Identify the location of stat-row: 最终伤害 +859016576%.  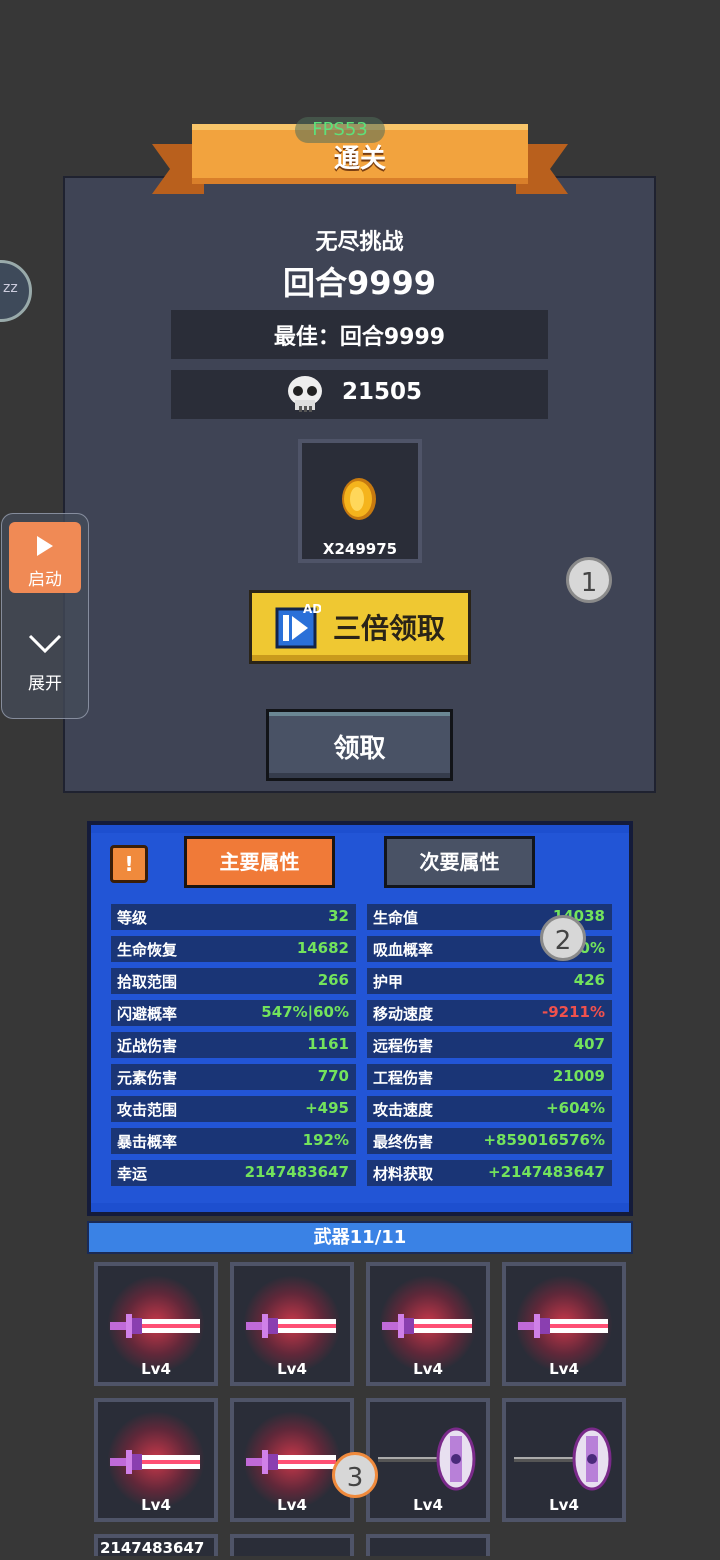
(489, 1141).